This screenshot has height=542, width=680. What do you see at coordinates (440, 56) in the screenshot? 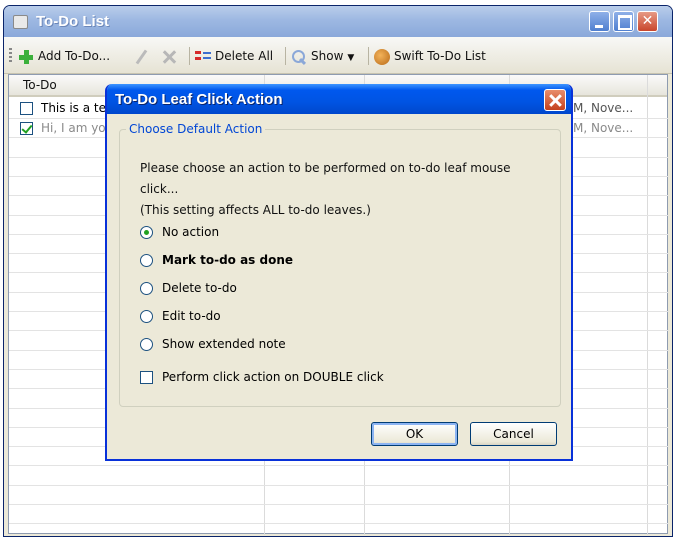
I see `swift-todo-label: Swift To-Do List` at bounding box center [440, 56].